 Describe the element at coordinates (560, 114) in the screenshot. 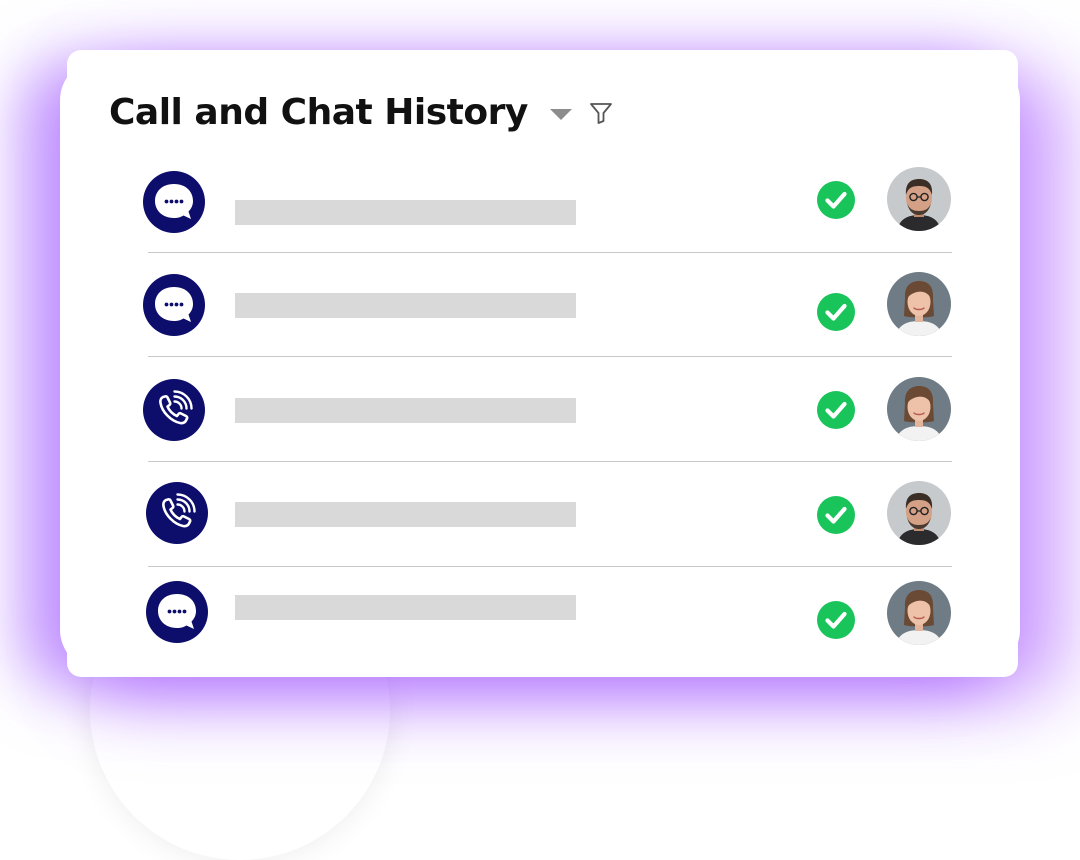

I see `caret-down-icon` at that location.